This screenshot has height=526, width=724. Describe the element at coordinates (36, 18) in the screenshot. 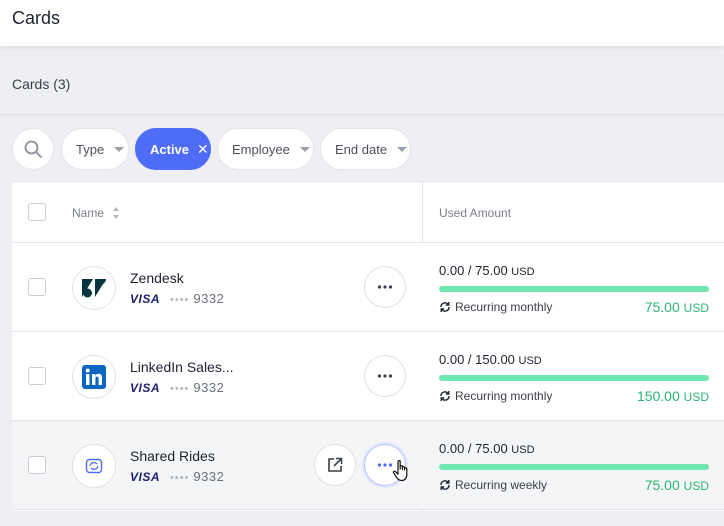

I see `page-title: Cards` at that location.